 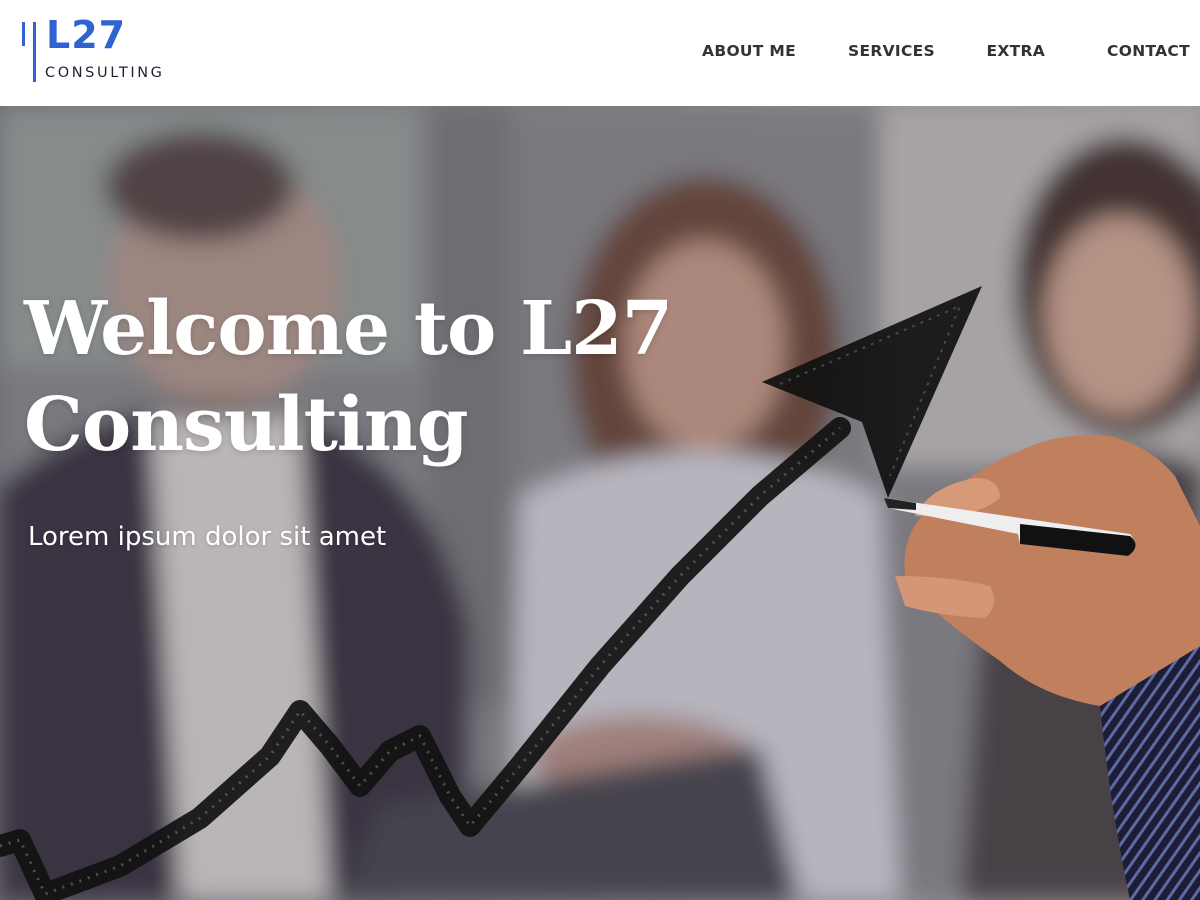 What do you see at coordinates (86, 35) in the screenshot?
I see `logo-mark: L27` at bounding box center [86, 35].